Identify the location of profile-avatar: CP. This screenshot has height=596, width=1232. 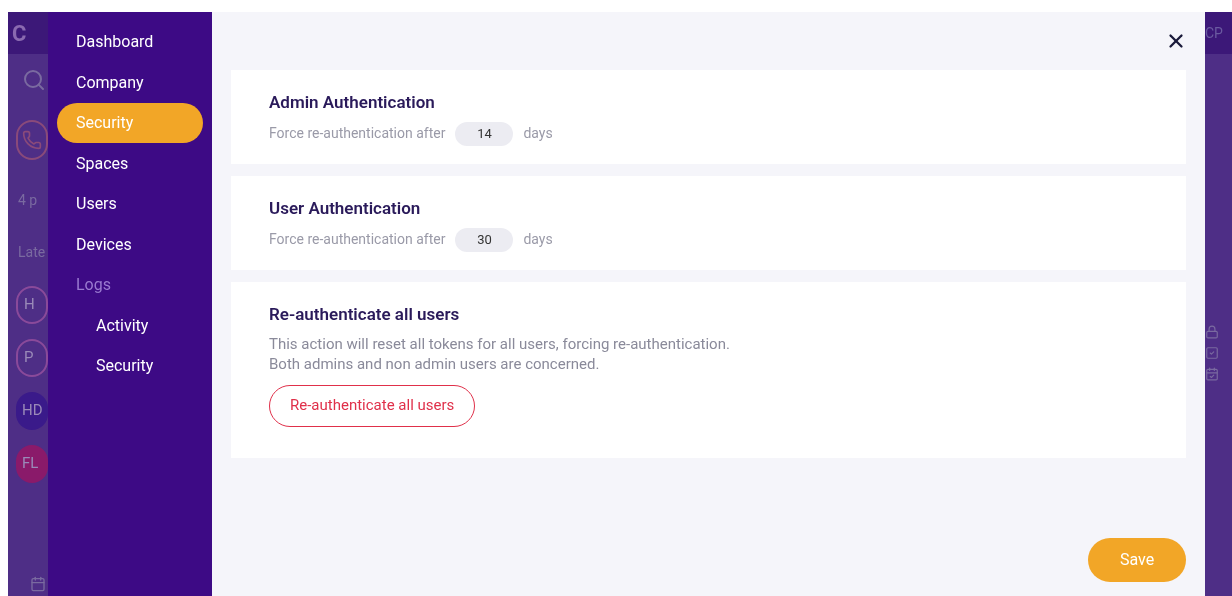
(1214, 33).